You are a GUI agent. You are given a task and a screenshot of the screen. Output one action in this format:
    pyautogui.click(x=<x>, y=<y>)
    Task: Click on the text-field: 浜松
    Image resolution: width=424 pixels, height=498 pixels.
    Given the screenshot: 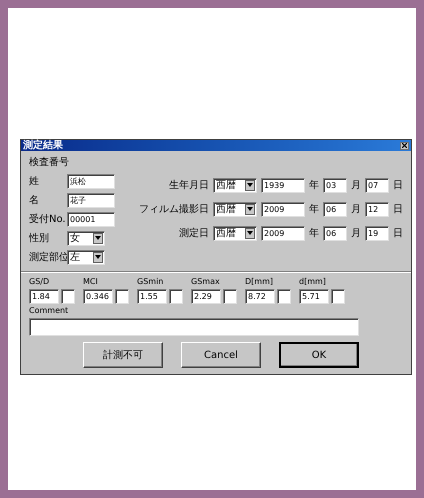 What is the action you would take?
    pyautogui.click(x=91, y=181)
    